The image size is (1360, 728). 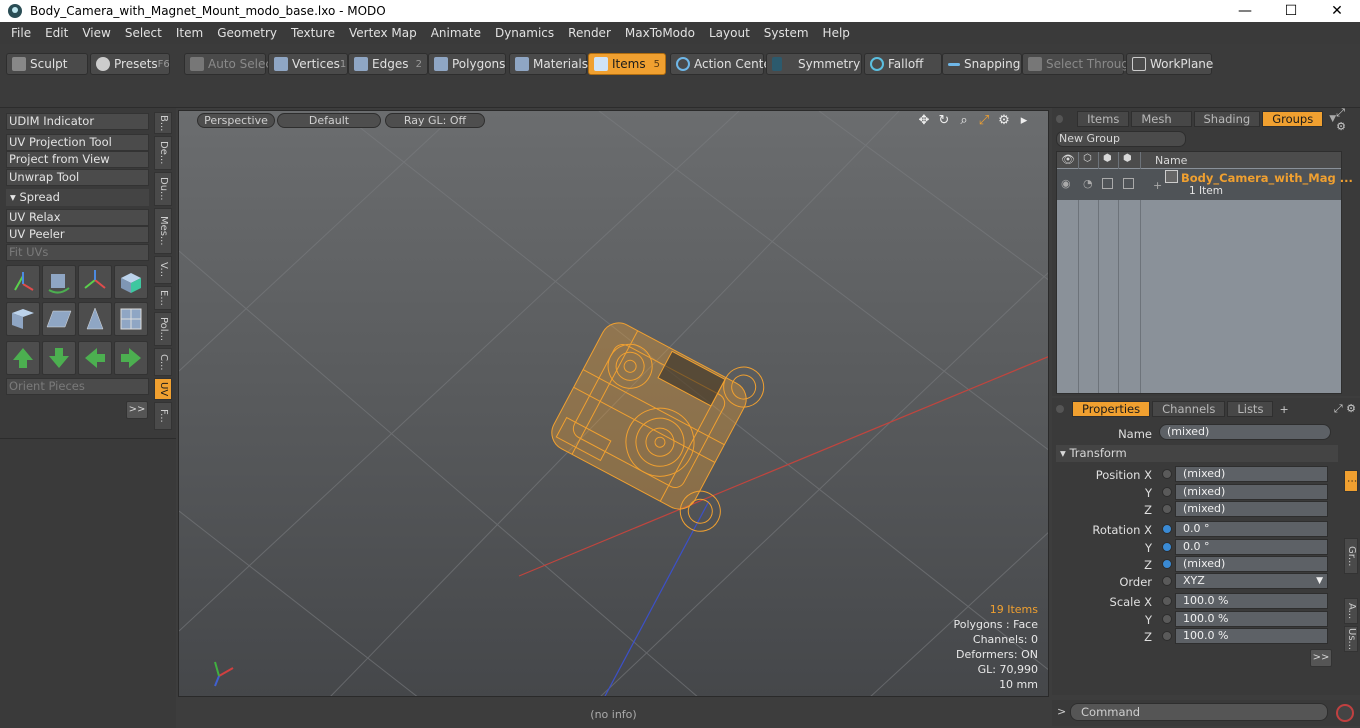 What do you see at coordinates (1251, 474) in the screenshot?
I see `position-x-field: (mixed)` at bounding box center [1251, 474].